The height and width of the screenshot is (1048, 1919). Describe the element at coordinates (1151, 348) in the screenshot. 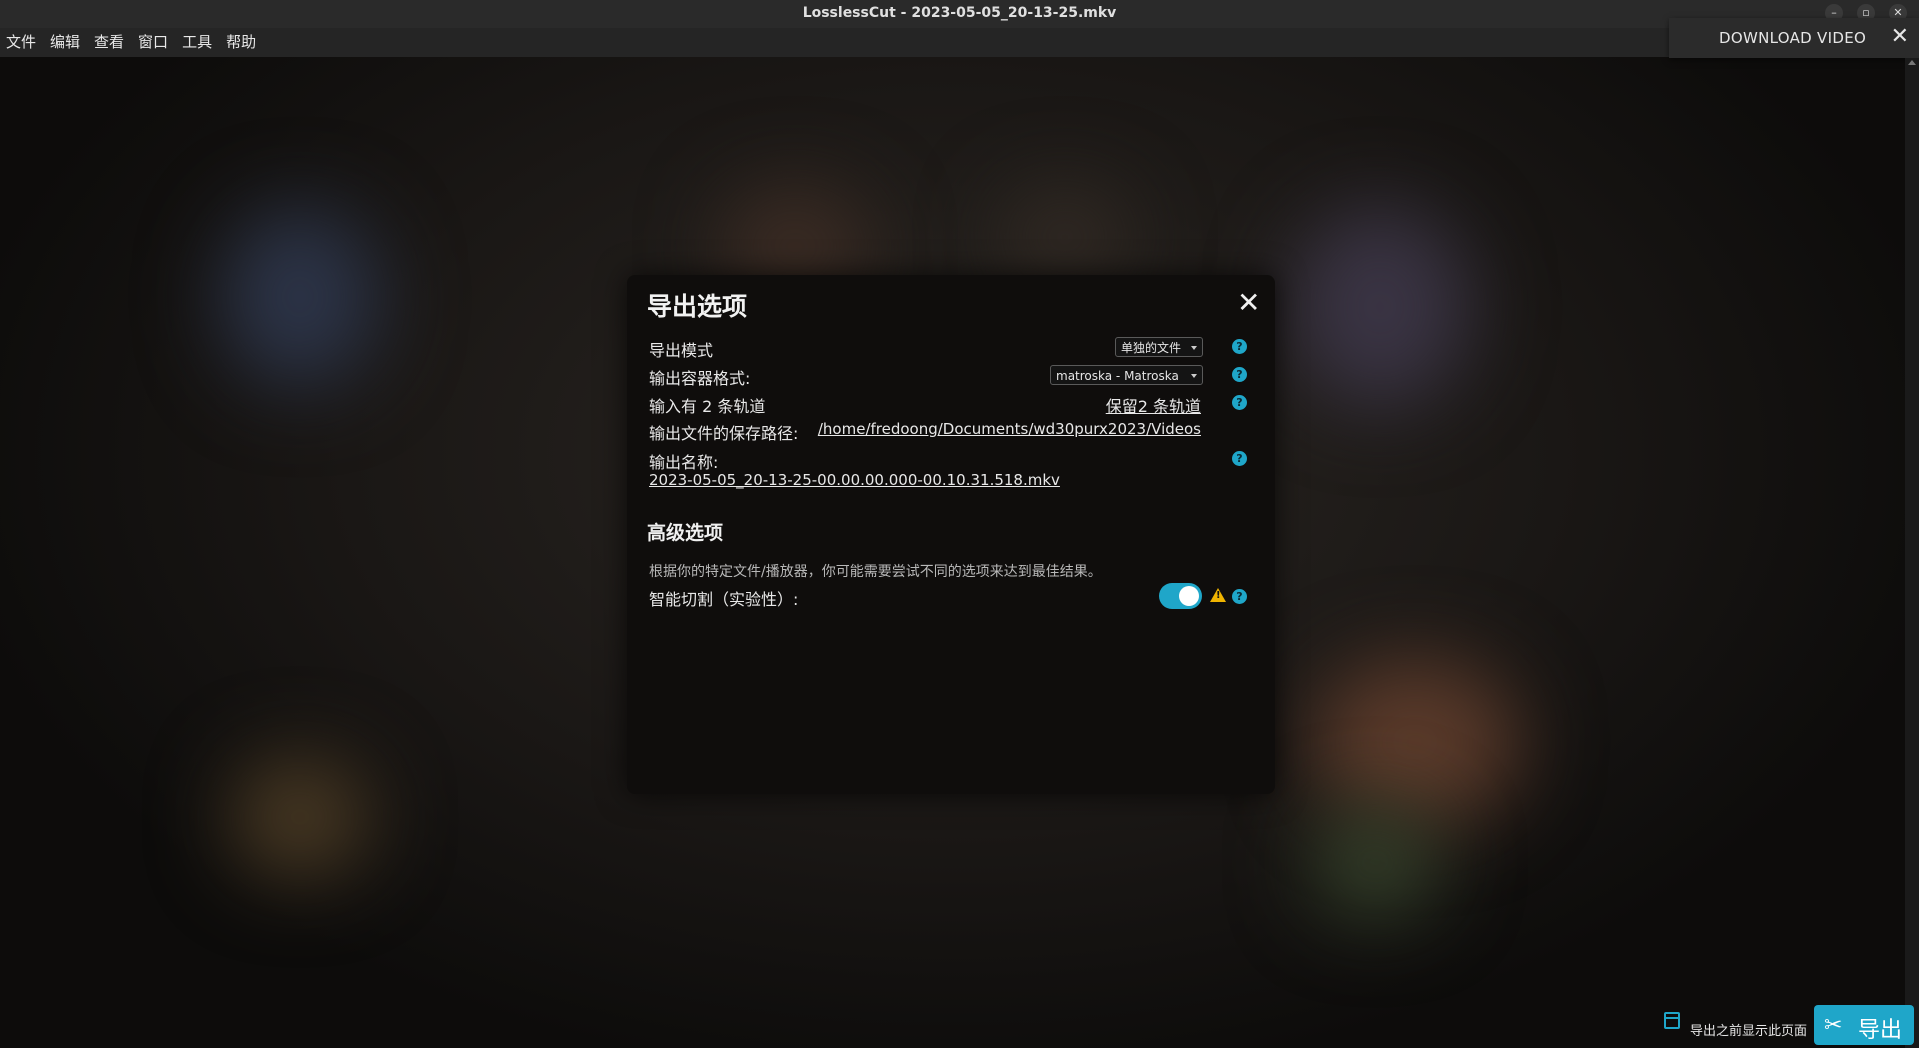

I see `export-mode-value: 单独的文件` at that location.